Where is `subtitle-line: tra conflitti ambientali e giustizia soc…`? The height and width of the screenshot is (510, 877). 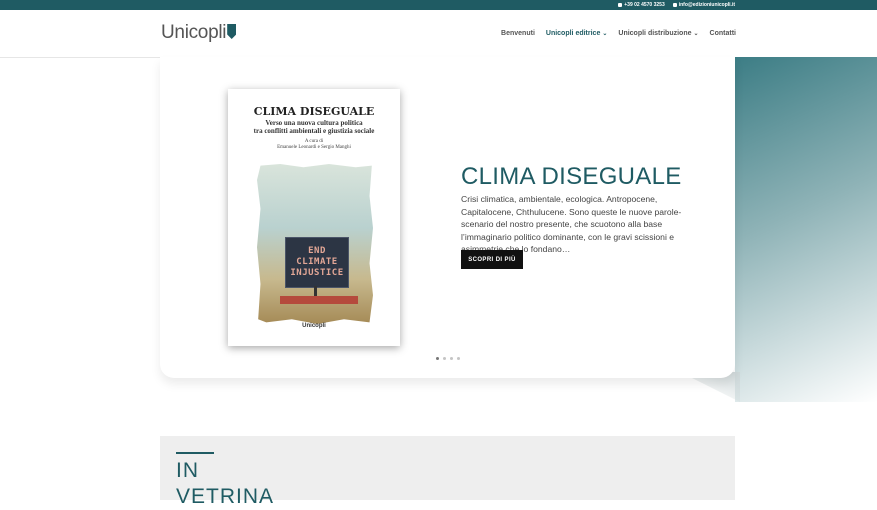 subtitle-line: tra conflitti ambientali e giustizia soc… is located at coordinates (314, 131).